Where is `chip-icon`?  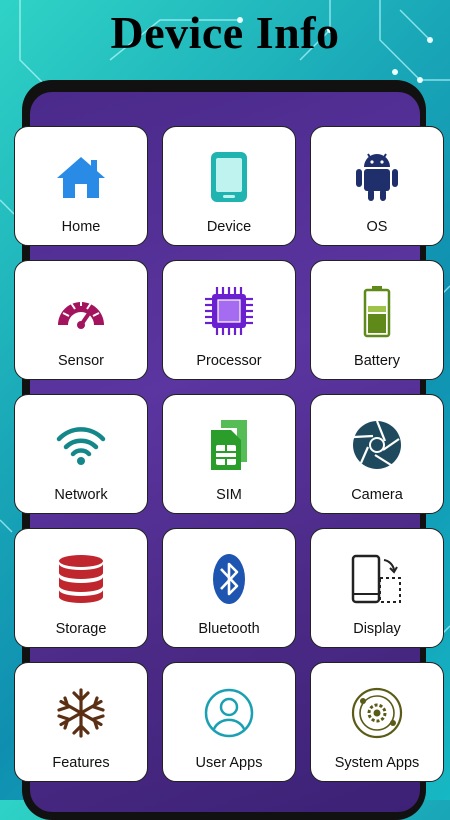
chip-icon is located at coordinates (229, 311).